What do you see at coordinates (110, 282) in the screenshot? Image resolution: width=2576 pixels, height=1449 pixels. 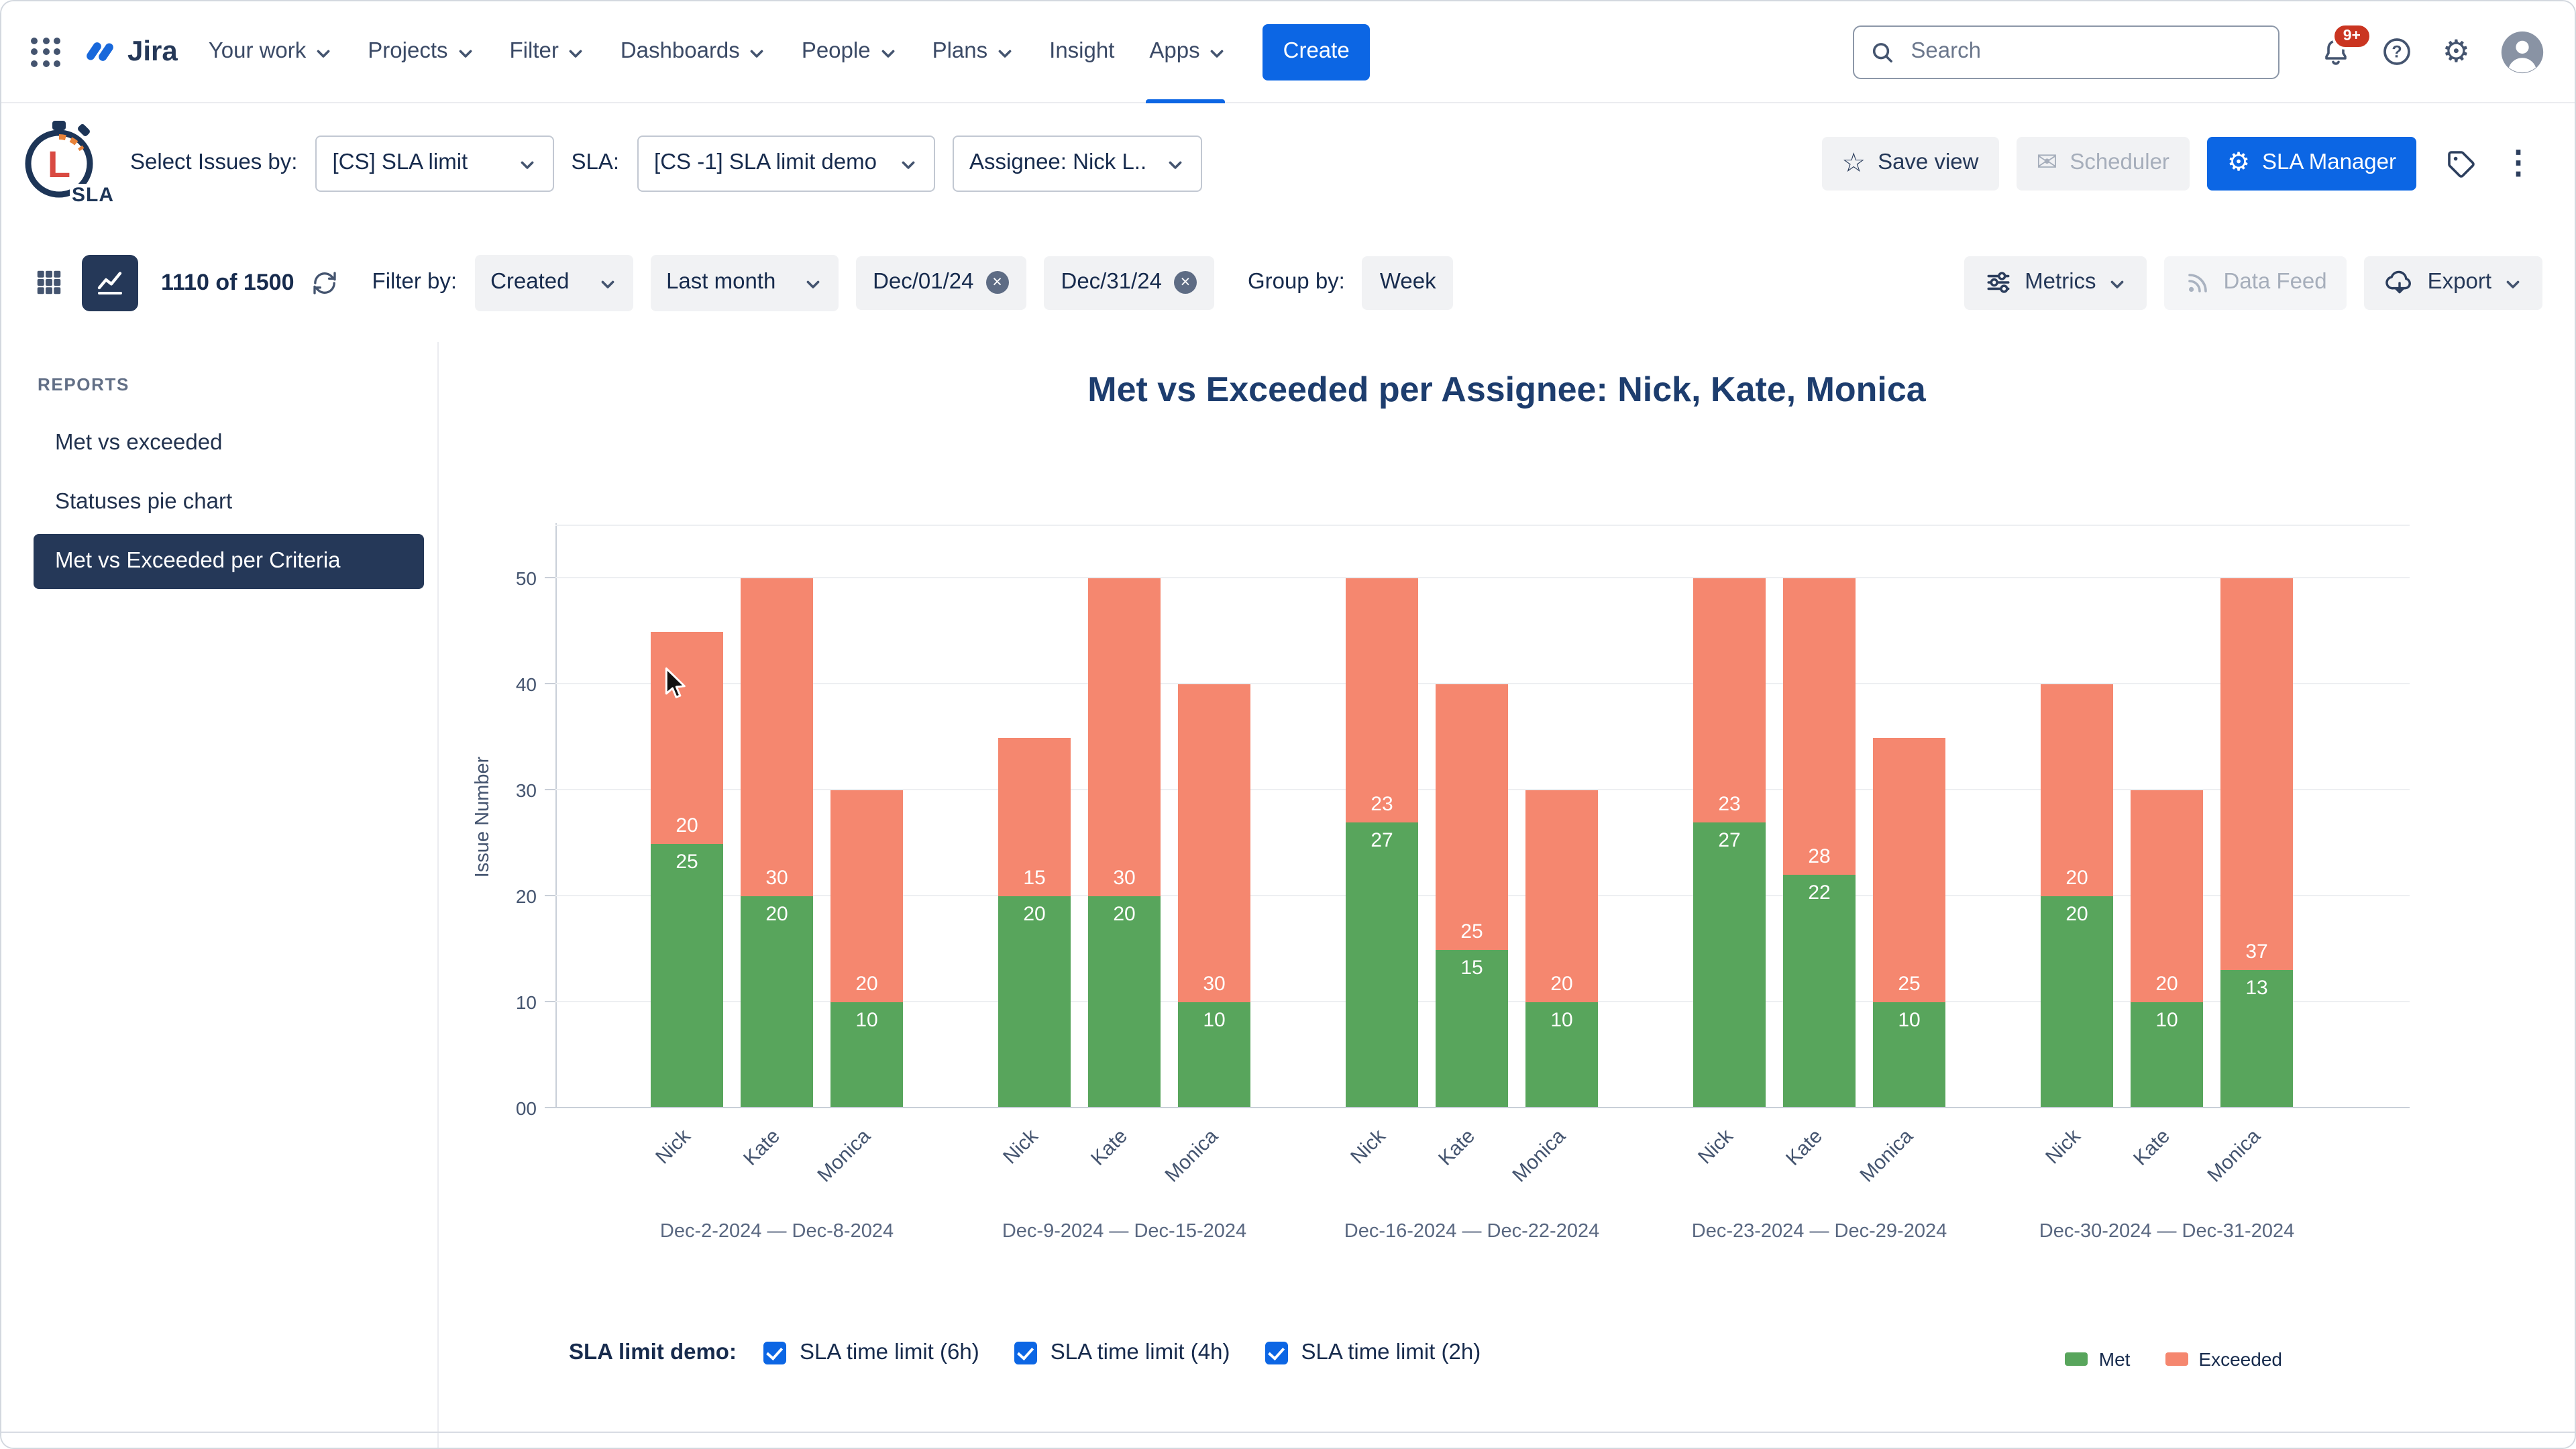 I see `chart-view-button` at bounding box center [110, 282].